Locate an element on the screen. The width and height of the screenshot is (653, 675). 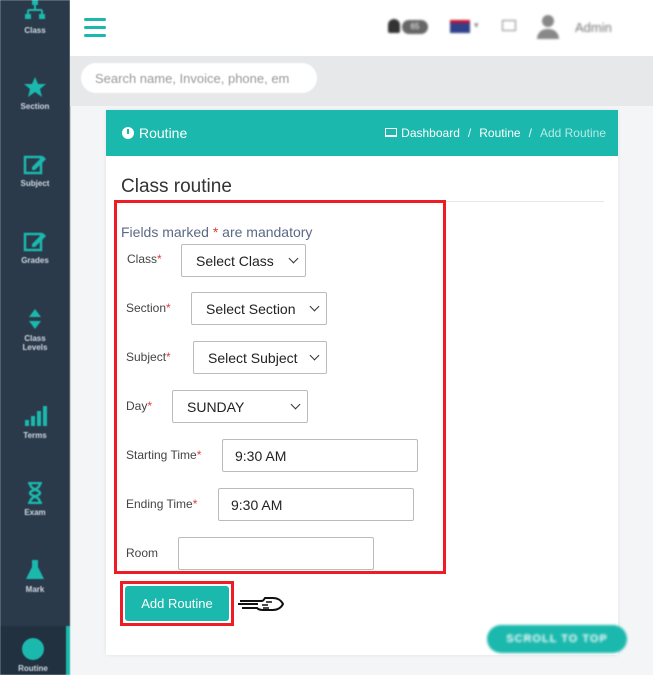
uk-flag-icon is located at coordinates (460, 26).